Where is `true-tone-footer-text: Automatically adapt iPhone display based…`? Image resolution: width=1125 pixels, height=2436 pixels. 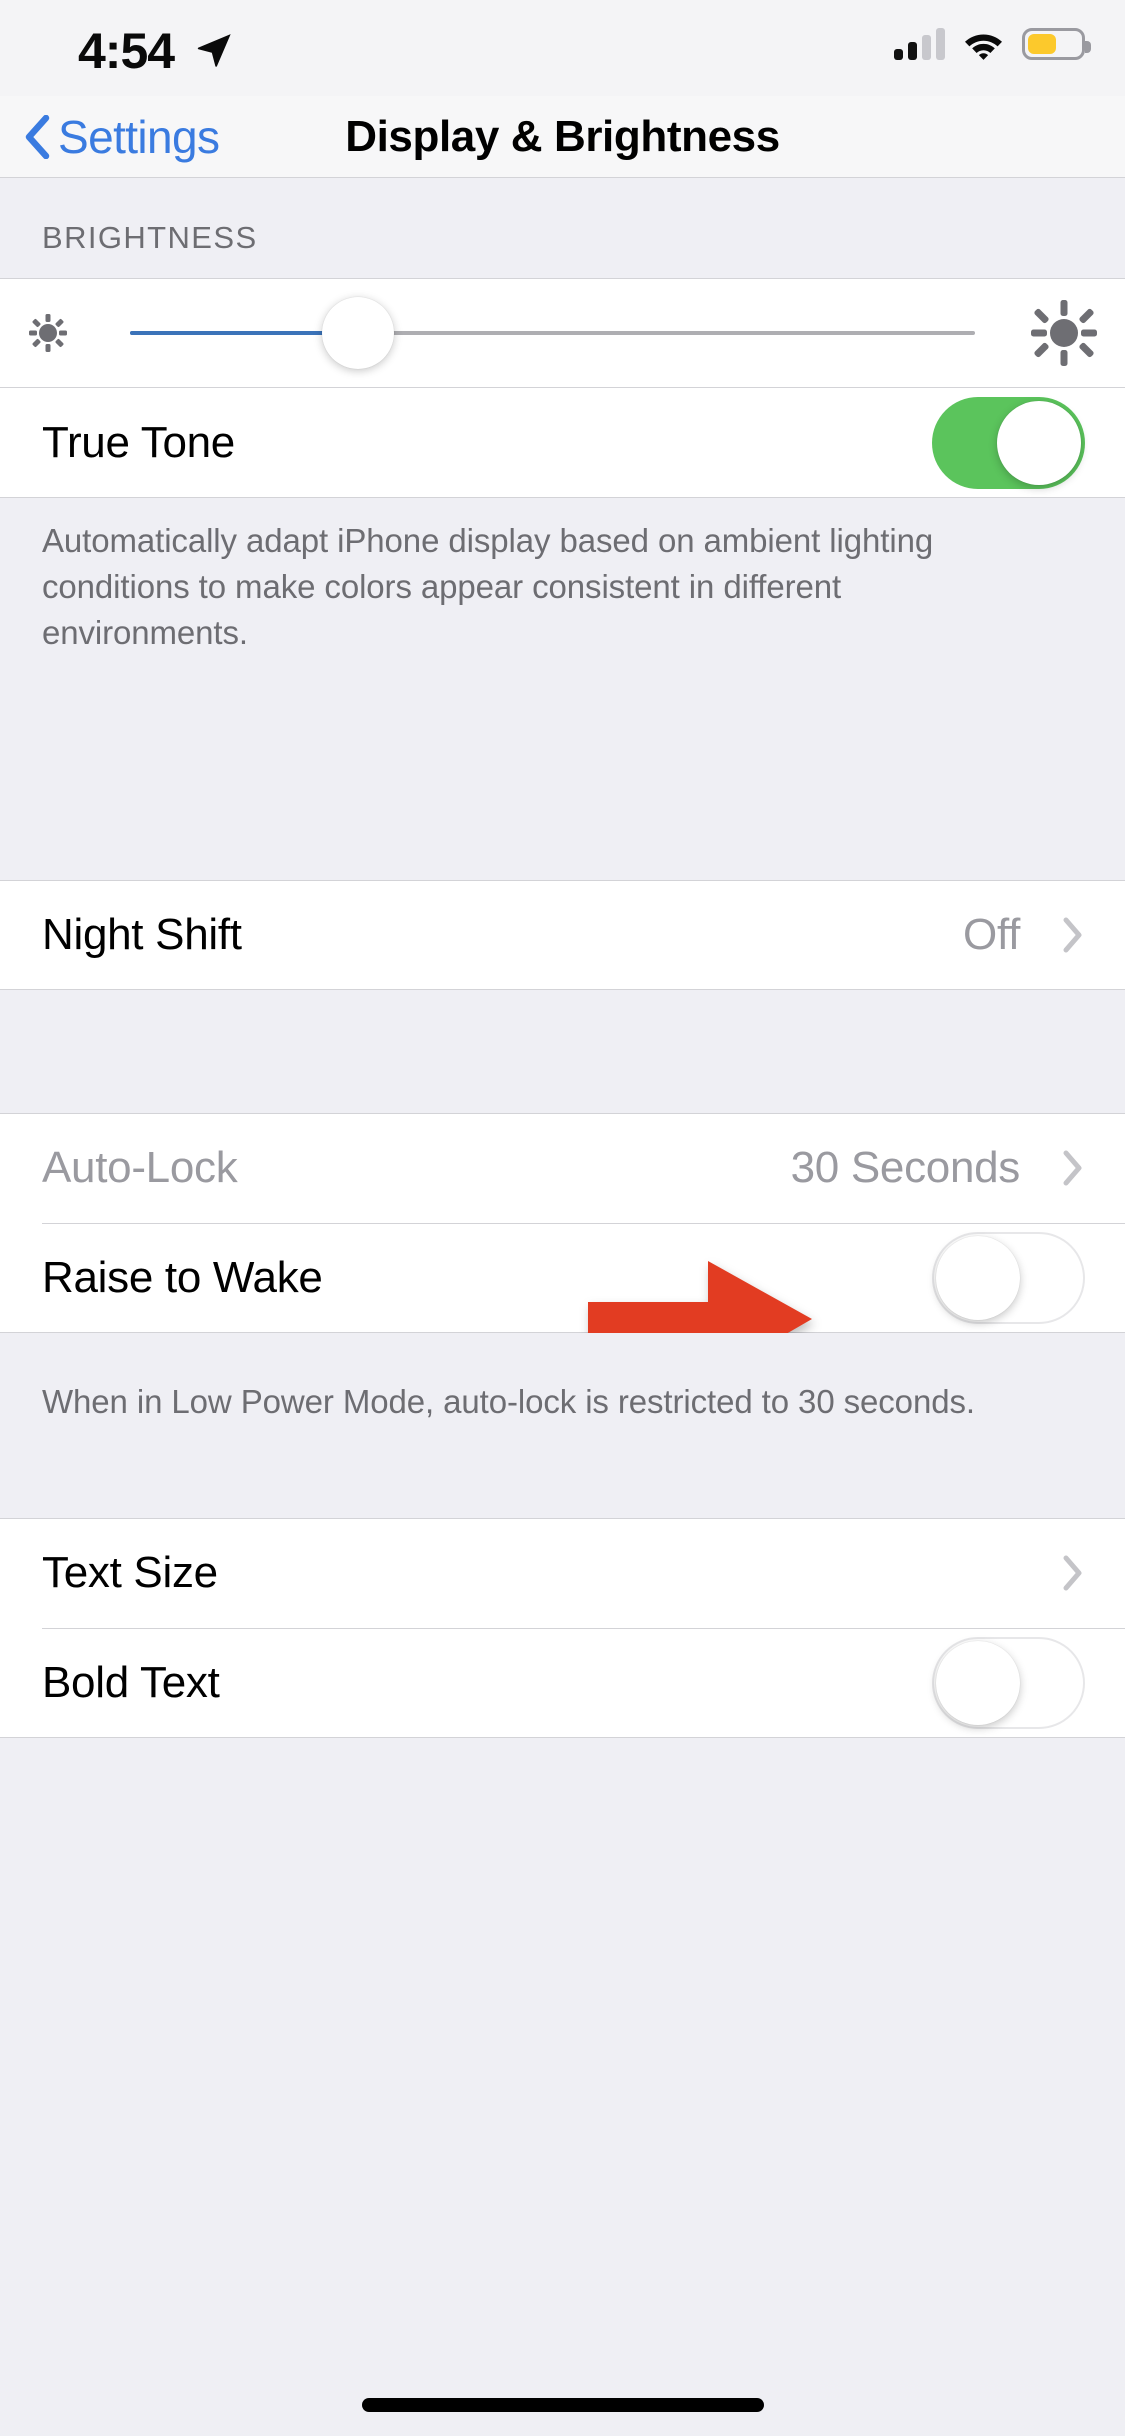 true-tone-footer-text: Automatically adapt iPhone display based… is located at coordinates (488, 586).